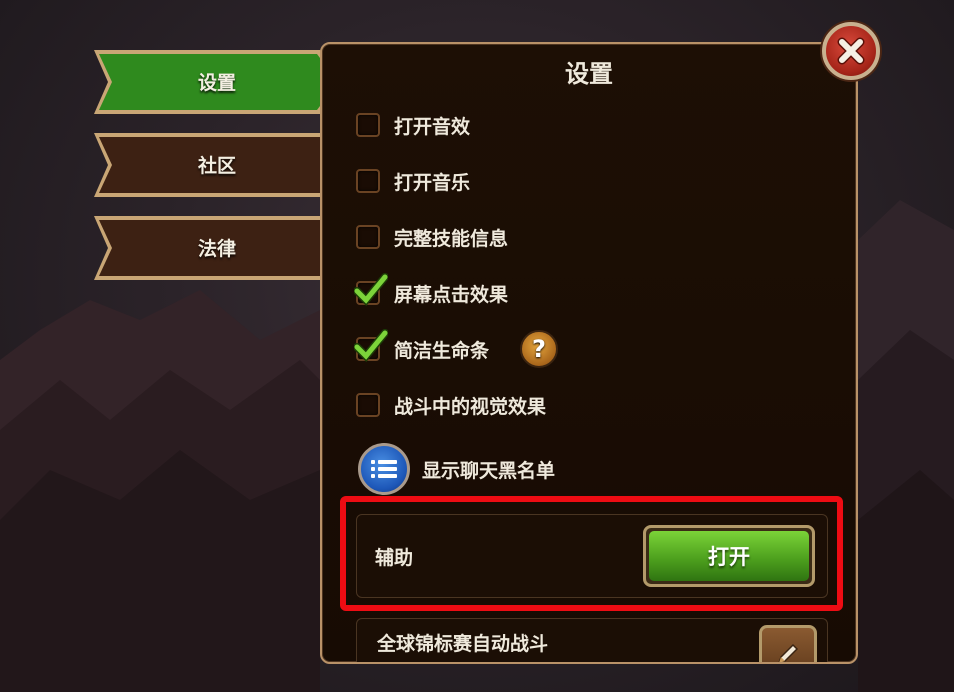  I want to click on option-music: 打开音乐, so click(413, 181).